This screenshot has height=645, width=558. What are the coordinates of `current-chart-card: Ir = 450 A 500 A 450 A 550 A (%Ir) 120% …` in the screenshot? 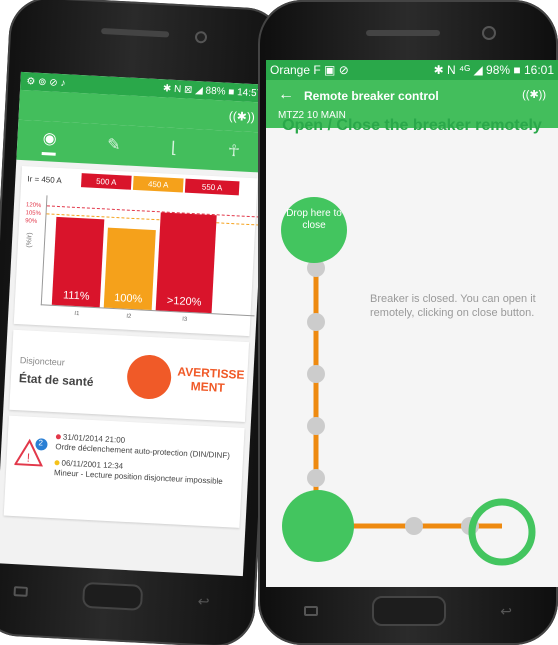 It's located at (137, 251).